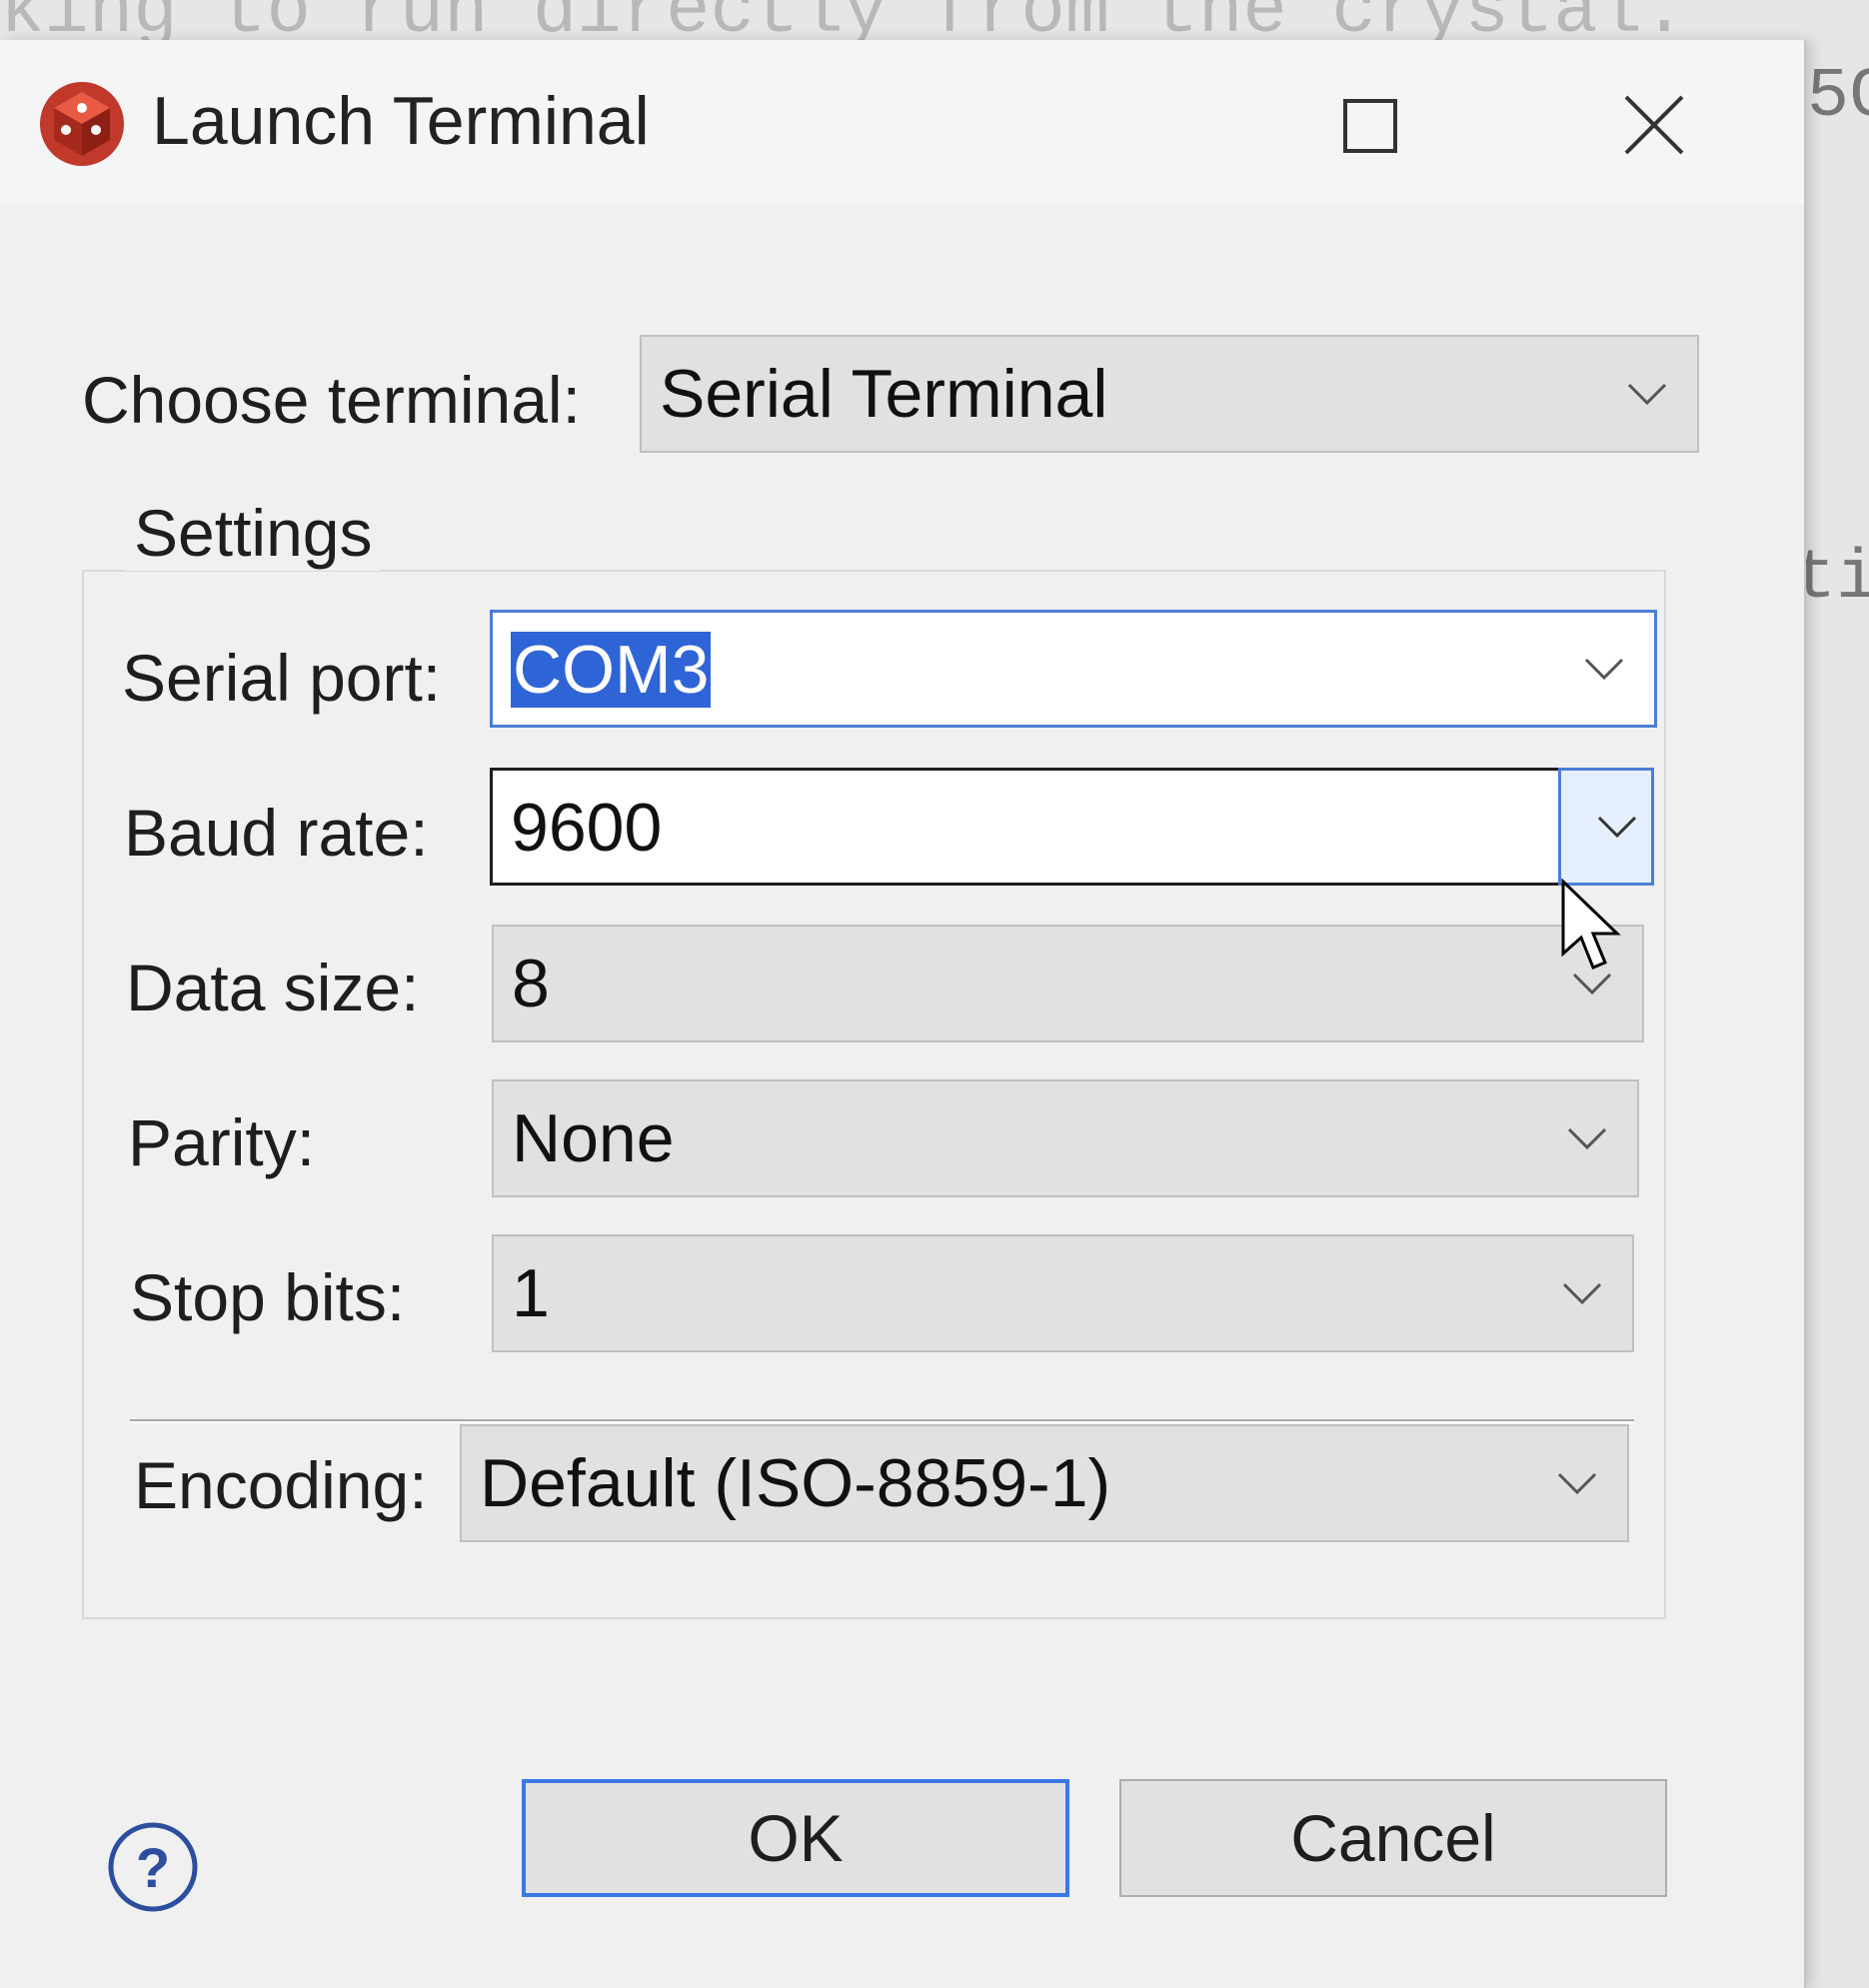  I want to click on title-bar: Launch Terminal, so click(902, 122).